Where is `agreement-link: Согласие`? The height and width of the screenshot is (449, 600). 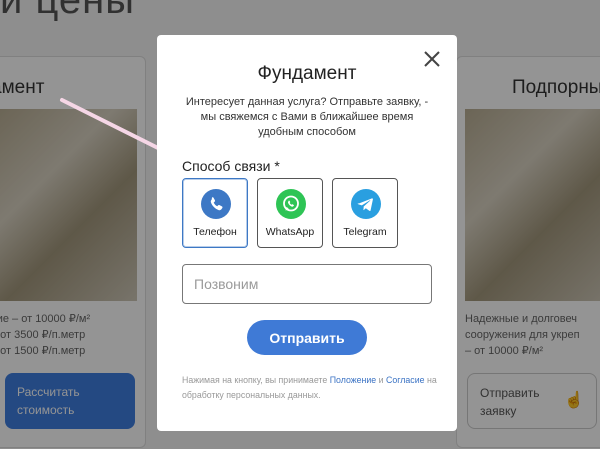
agreement-link: Согласие is located at coordinates (405, 380).